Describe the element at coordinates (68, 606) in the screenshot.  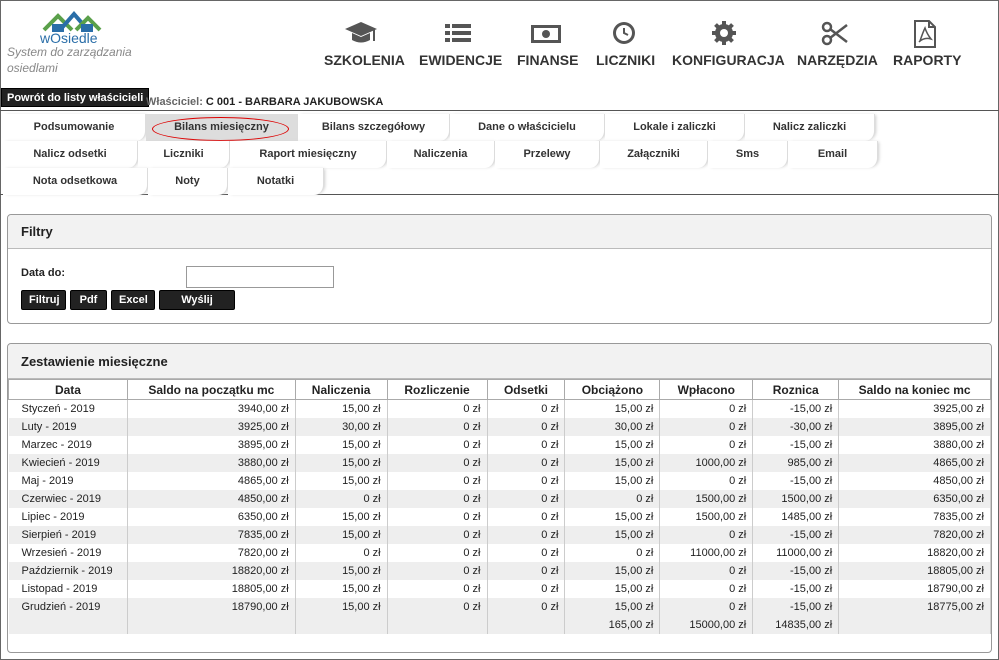
I see `table-cell: Grudzień - 2019` at that location.